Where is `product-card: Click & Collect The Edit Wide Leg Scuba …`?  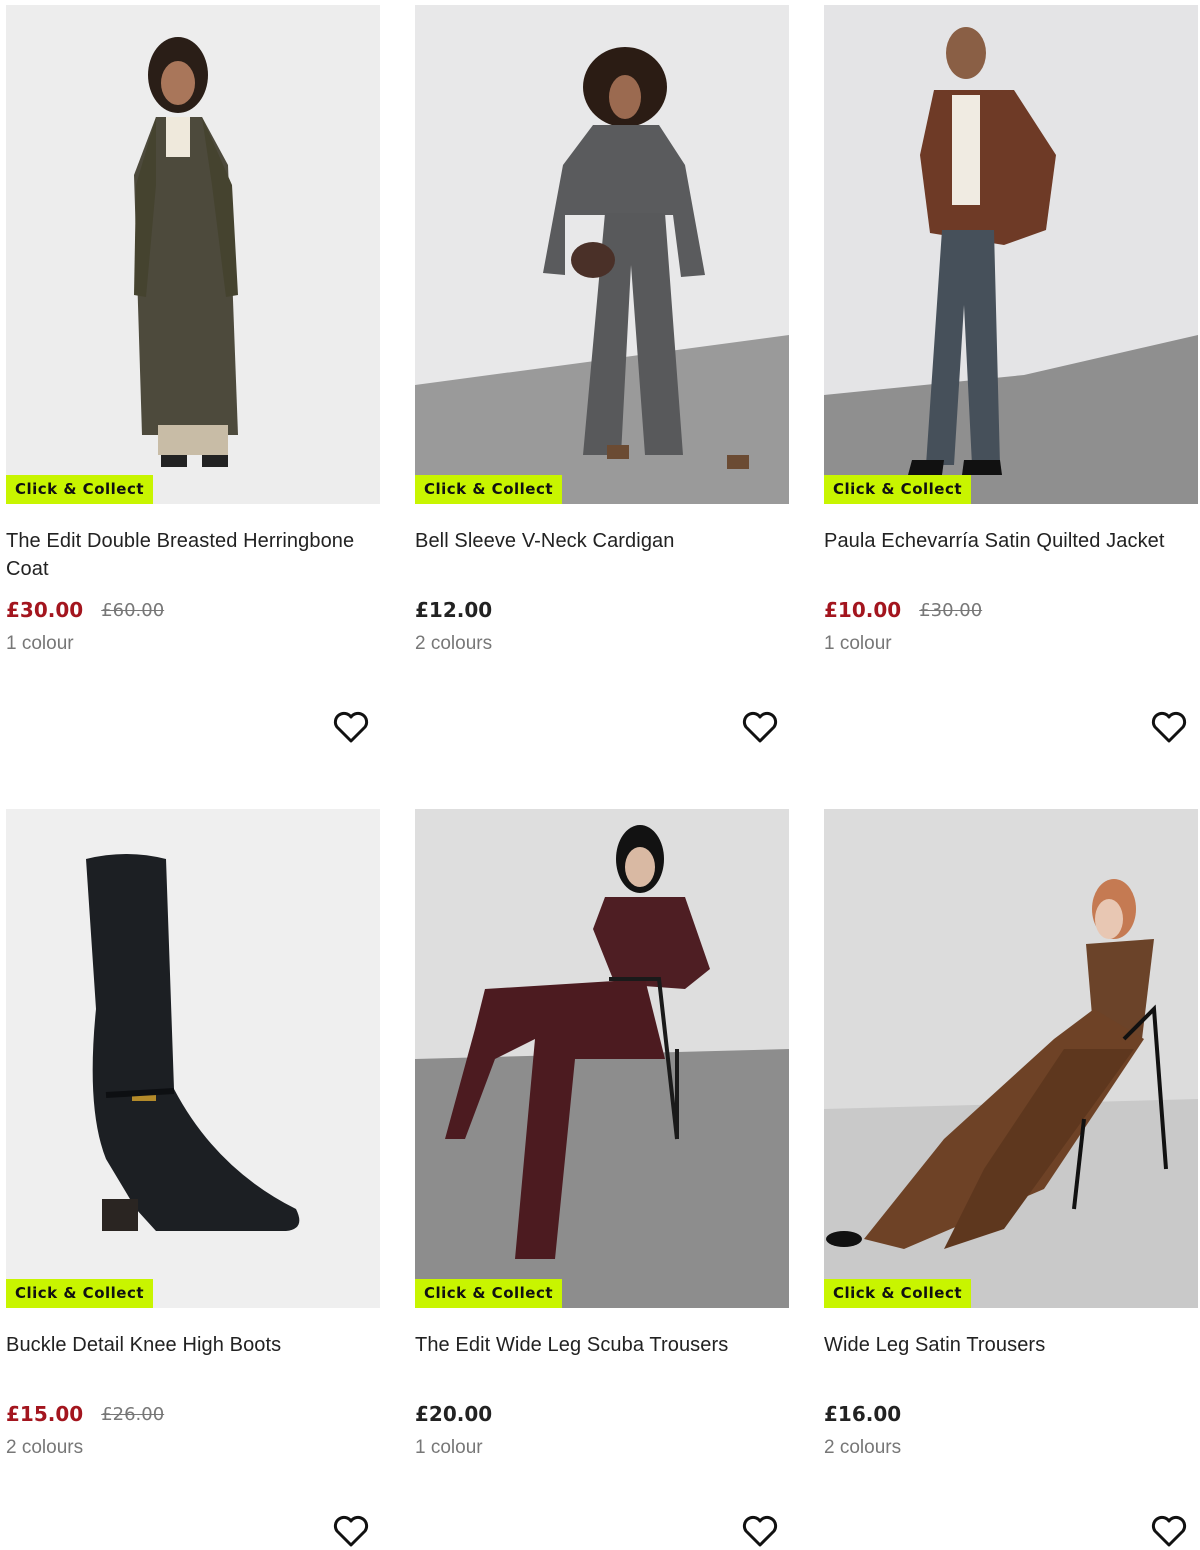 product-card: Click & Collect The Edit Wide Leg Scuba … is located at coordinates (602, 1134).